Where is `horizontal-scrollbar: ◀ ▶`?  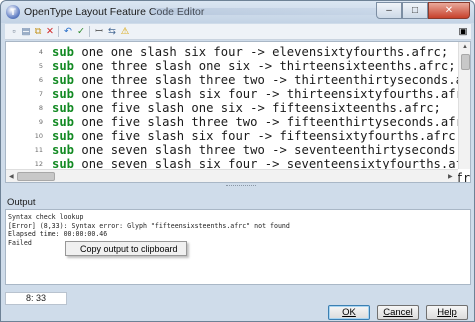 horizontal-scrollbar: ◀ ▶ is located at coordinates (232, 175).